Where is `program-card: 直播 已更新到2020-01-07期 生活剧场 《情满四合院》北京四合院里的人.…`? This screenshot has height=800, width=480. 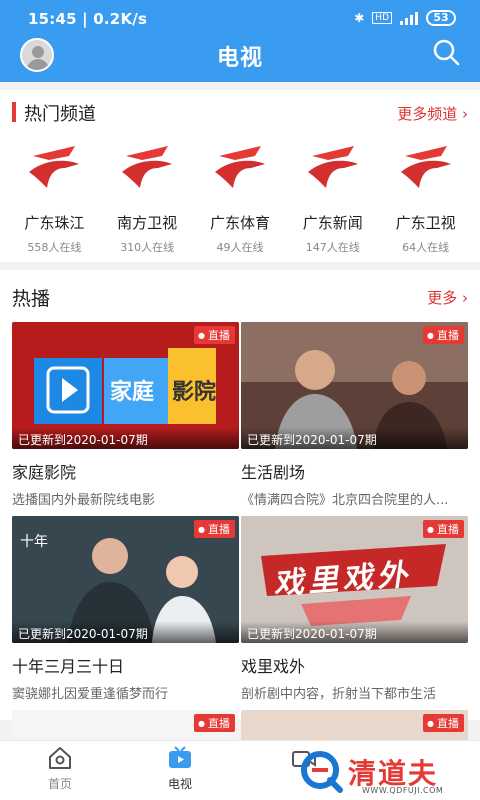 program-card: 直播 已更新到2020-01-07期 生活剧场 《情满四合院》北京四合院里的人.… is located at coordinates (354, 415).